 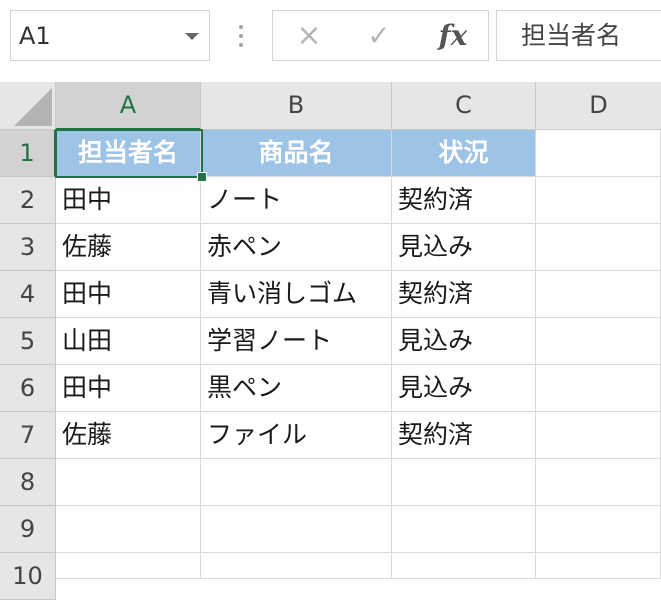 What do you see at coordinates (296, 341) in the screenshot?
I see `cell-b5: 学習ノート` at bounding box center [296, 341].